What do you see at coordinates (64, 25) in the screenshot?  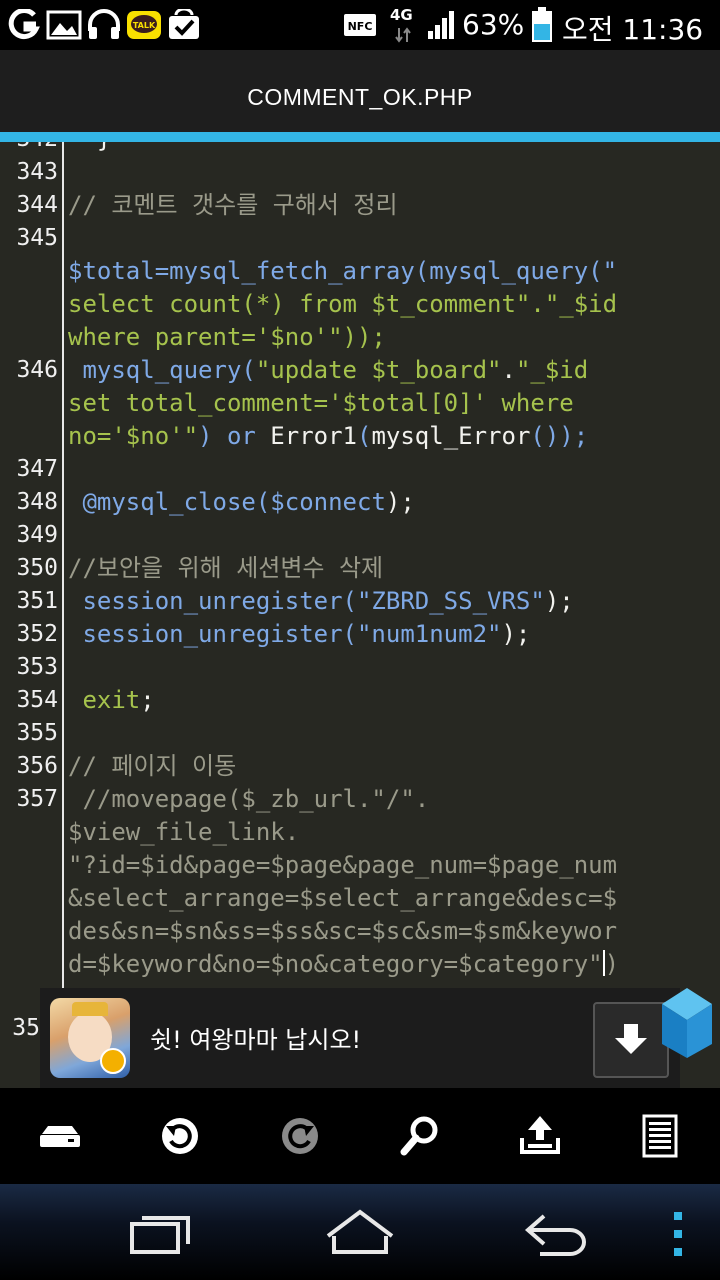 I see `gallery-icon` at bounding box center [64, 25].